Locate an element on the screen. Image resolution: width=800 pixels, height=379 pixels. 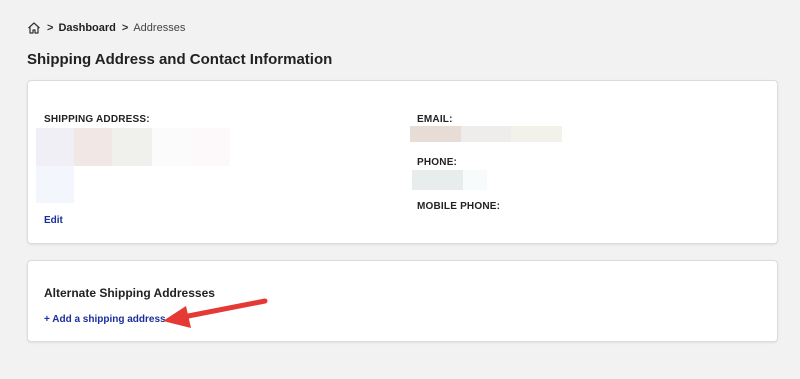
page-title: Shipping Address and Contact Information is located at coordinates (180, 59).